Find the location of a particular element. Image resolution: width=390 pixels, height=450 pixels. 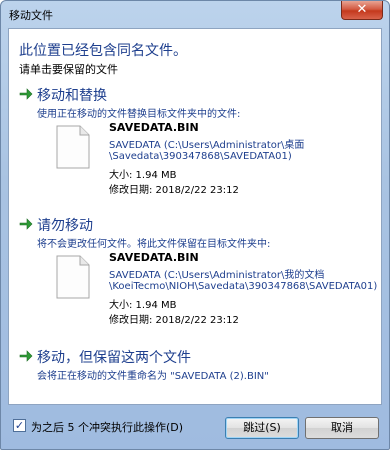

apply-to-all-checkbox: ✓ is located at coordinates (19, 425).